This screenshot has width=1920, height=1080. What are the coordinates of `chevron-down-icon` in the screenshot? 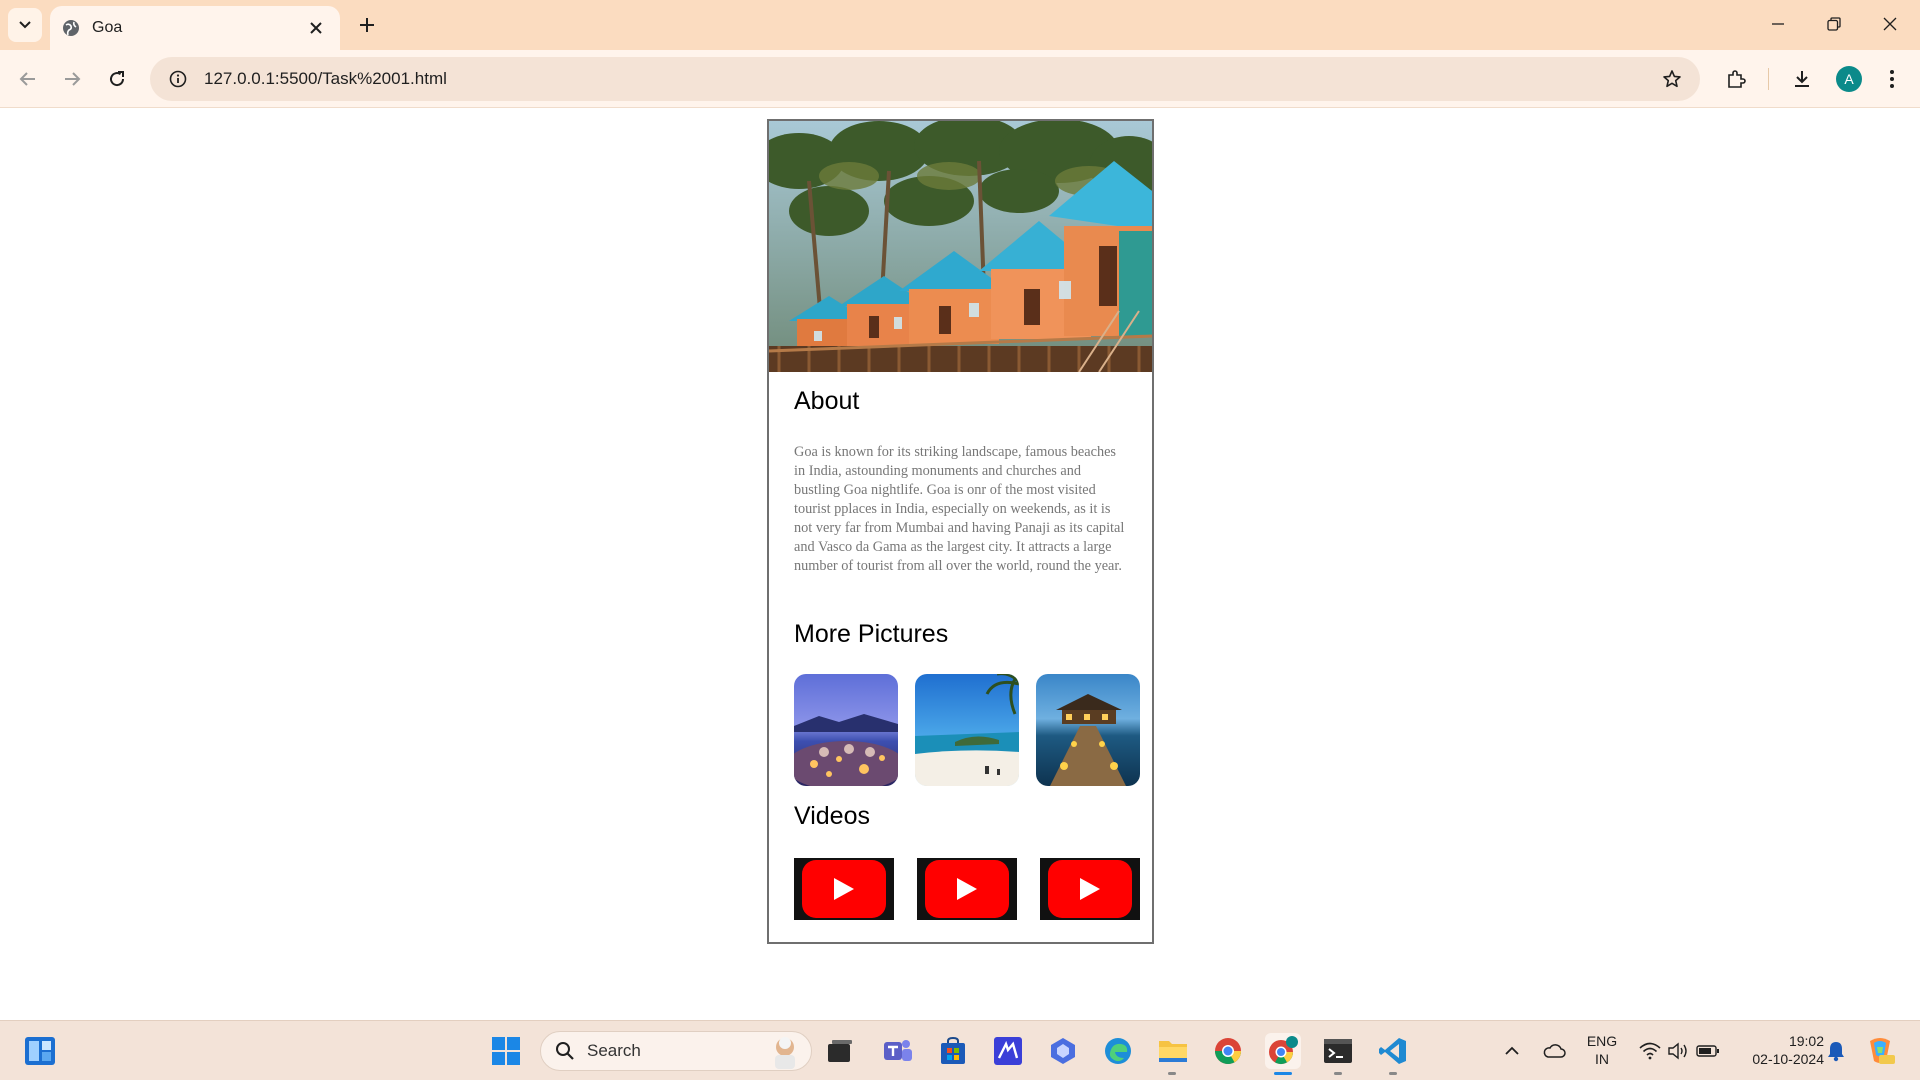 It's located at (25, 25).